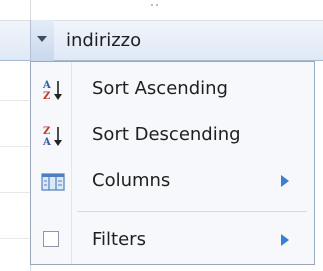 Image resolution: width=323 pixels, height=271 pixels. What do you see at coordinates (104, 40) in the screenshot?
I see `column-header-label: indirizzo` at bounding box center [104, 40].